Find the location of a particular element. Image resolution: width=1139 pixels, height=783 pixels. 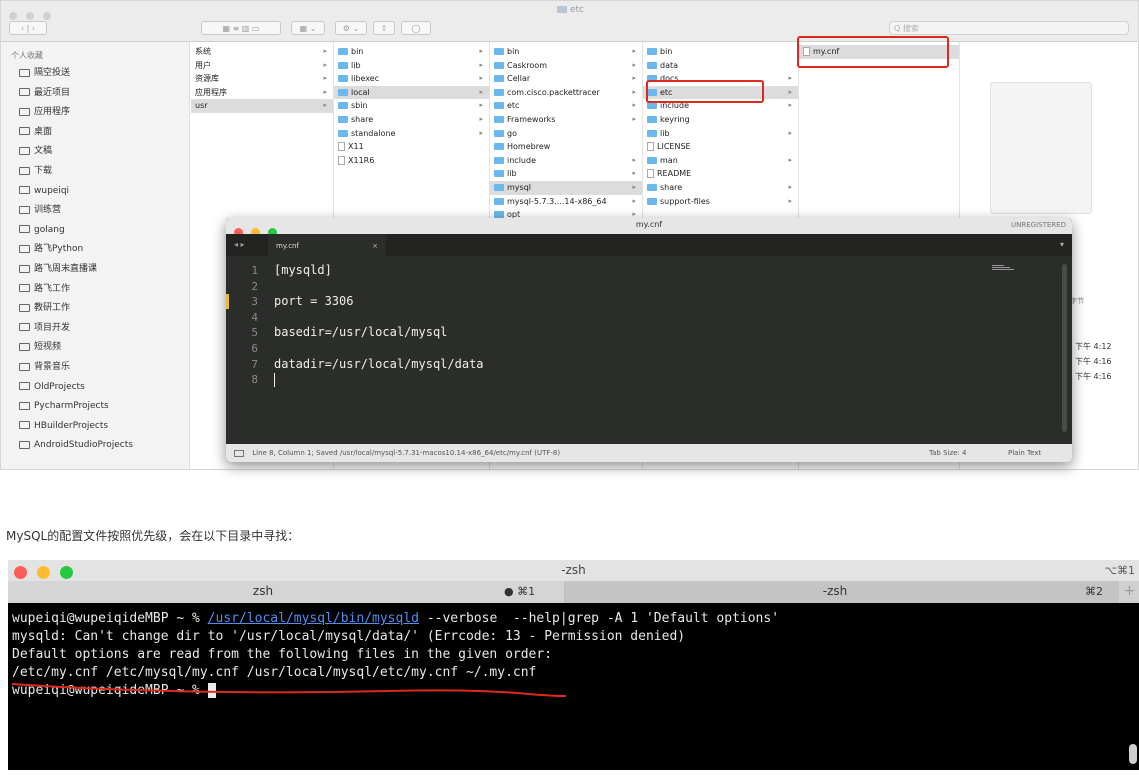

tab-my-cnf: my.cnf × is located at coordinates (327, 245).